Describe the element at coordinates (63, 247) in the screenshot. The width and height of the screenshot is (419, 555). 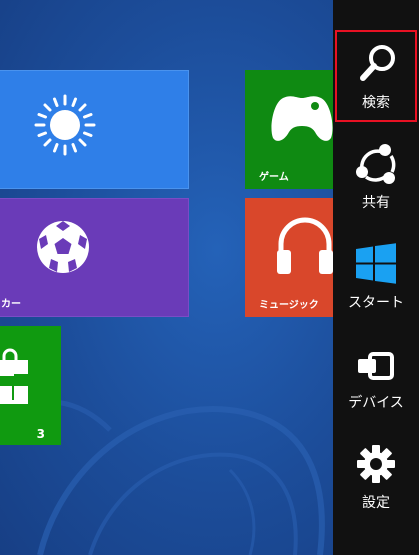
I see `soccer-ball-icon` at that location.